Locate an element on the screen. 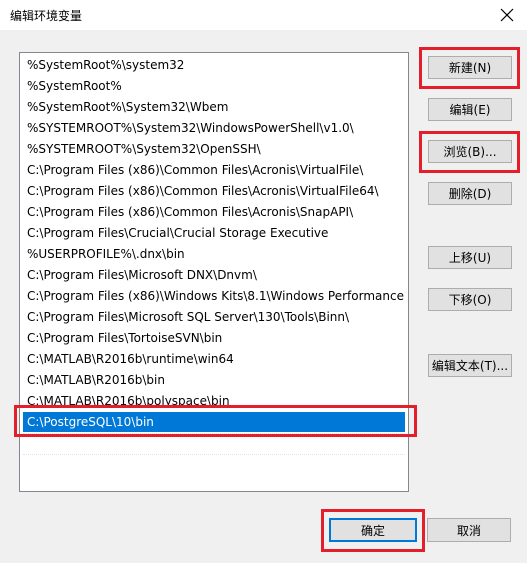  list-item-2: %SystemRoot%\System32\Wbem is located at coordinates (214, 107).